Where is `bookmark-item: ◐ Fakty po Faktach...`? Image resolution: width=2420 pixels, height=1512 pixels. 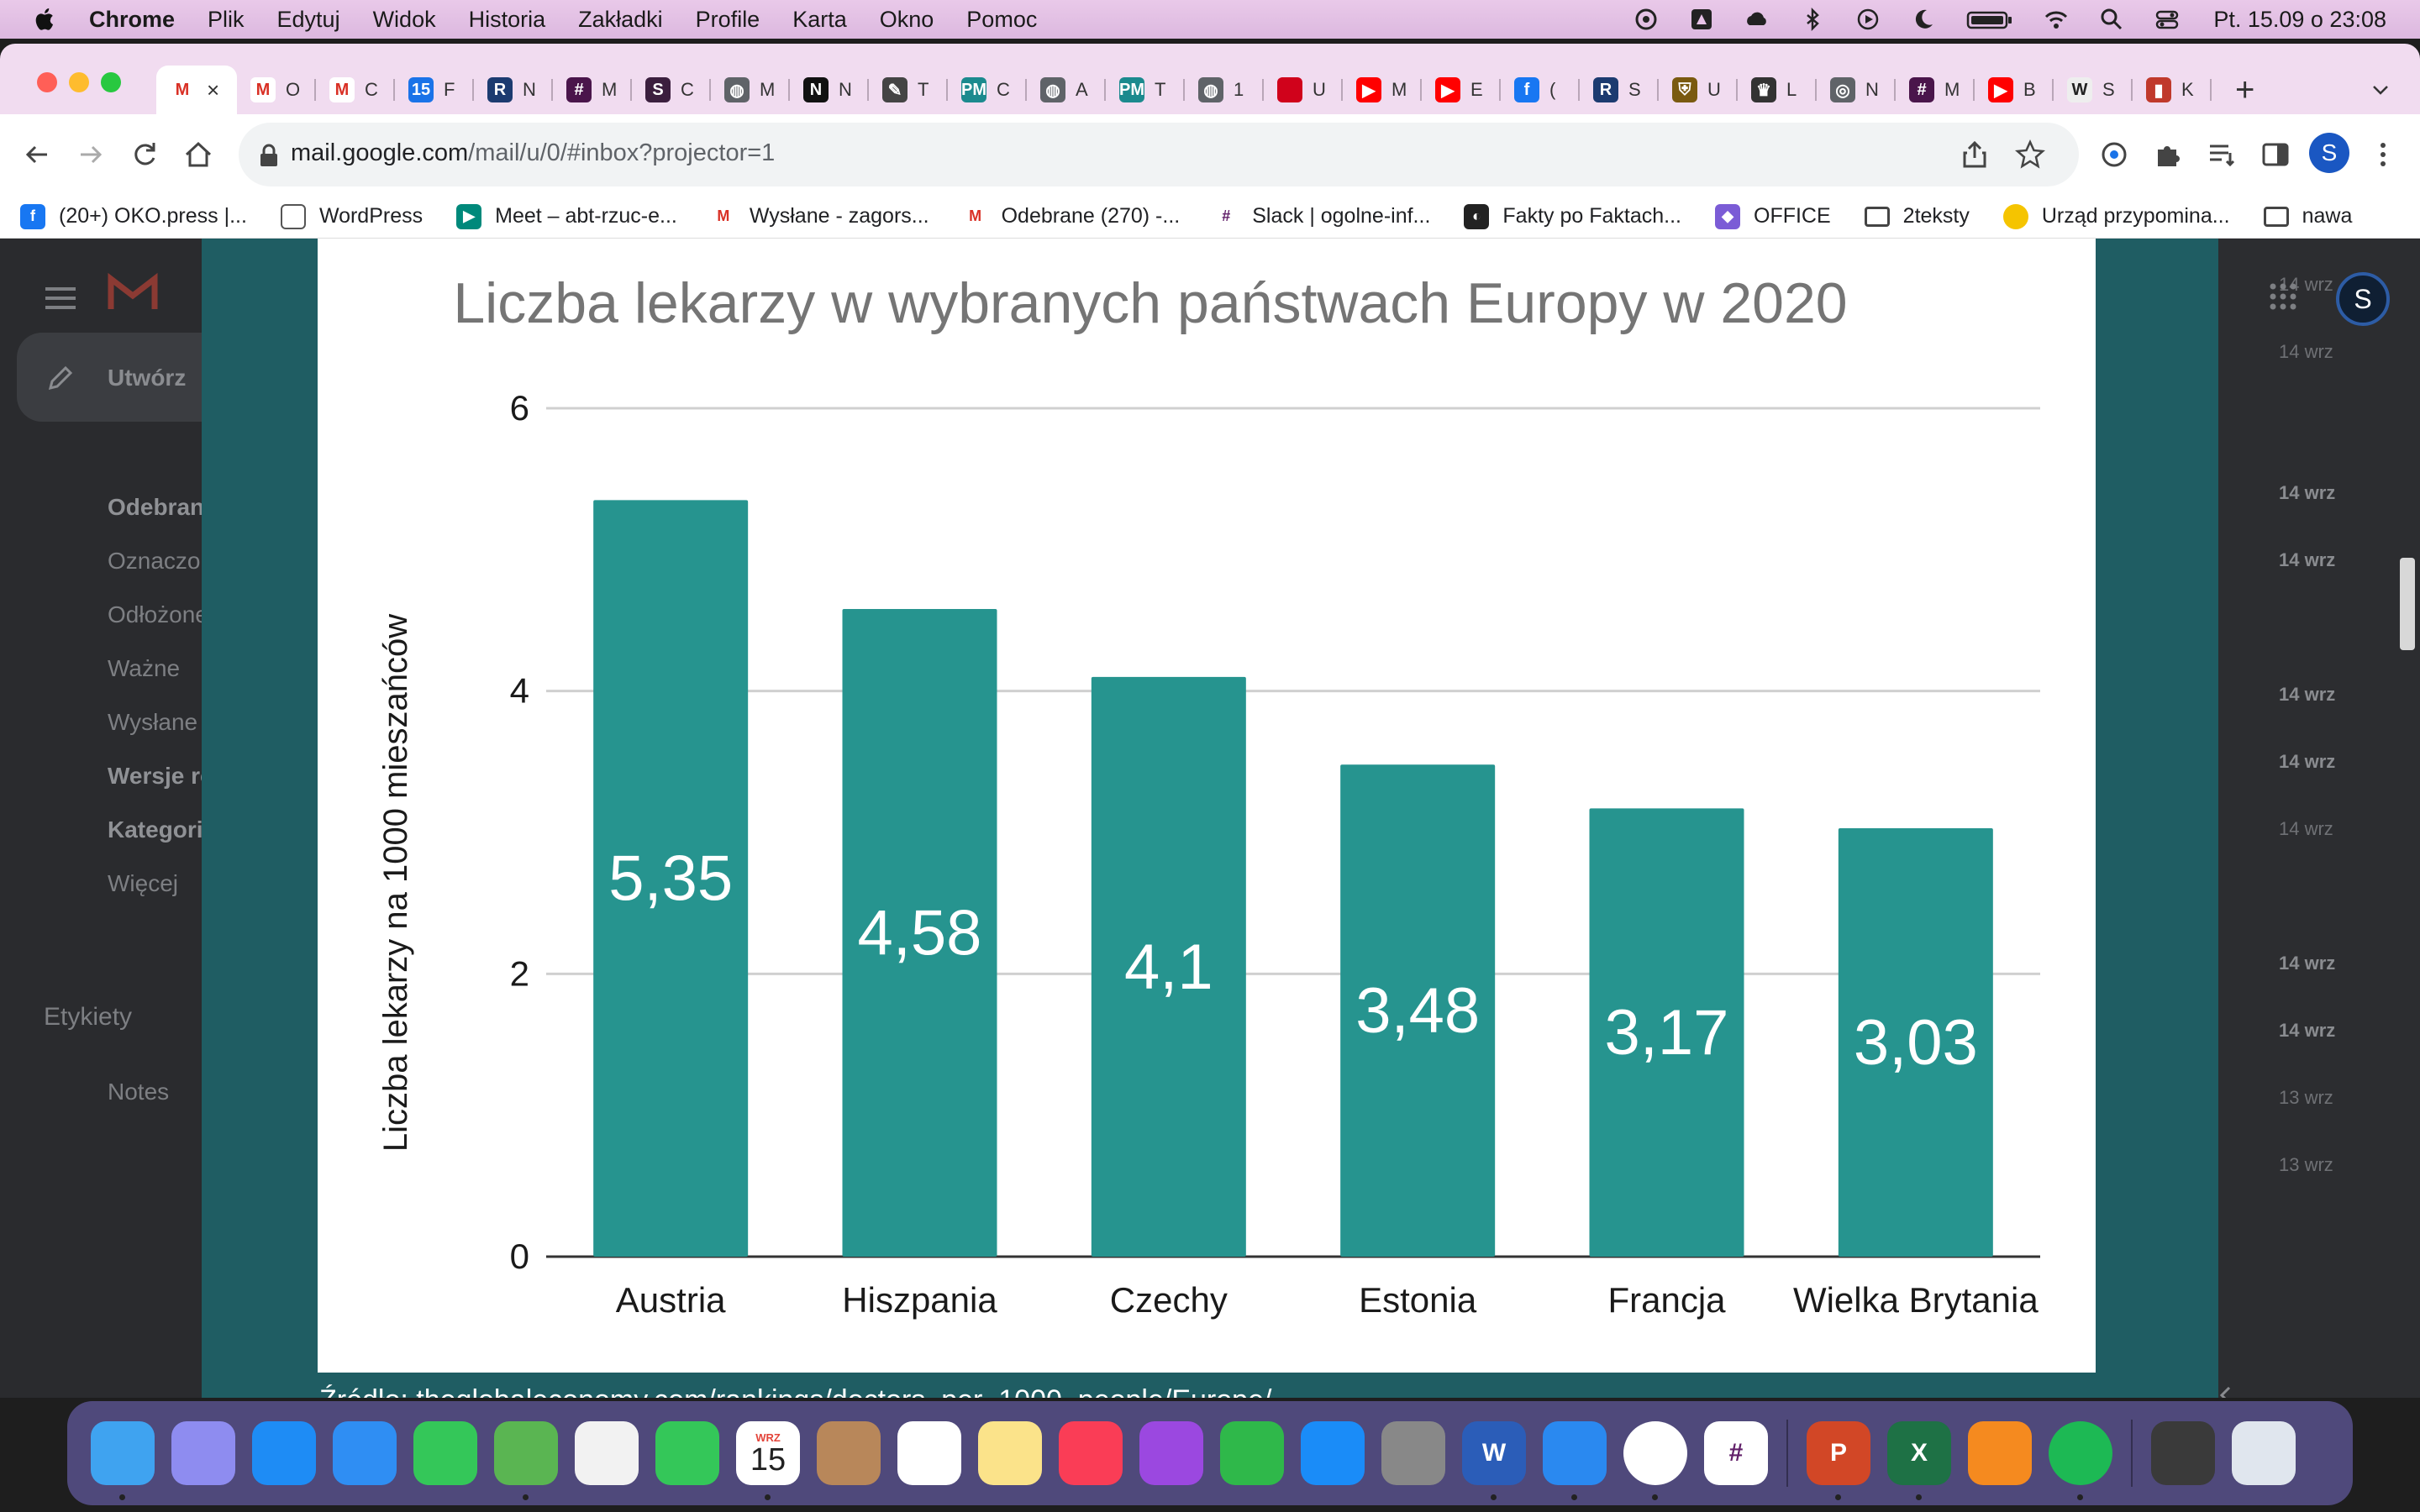 bookmark-item: ◐ Fakty po Faktach... is located at coordinates (1572, 216).